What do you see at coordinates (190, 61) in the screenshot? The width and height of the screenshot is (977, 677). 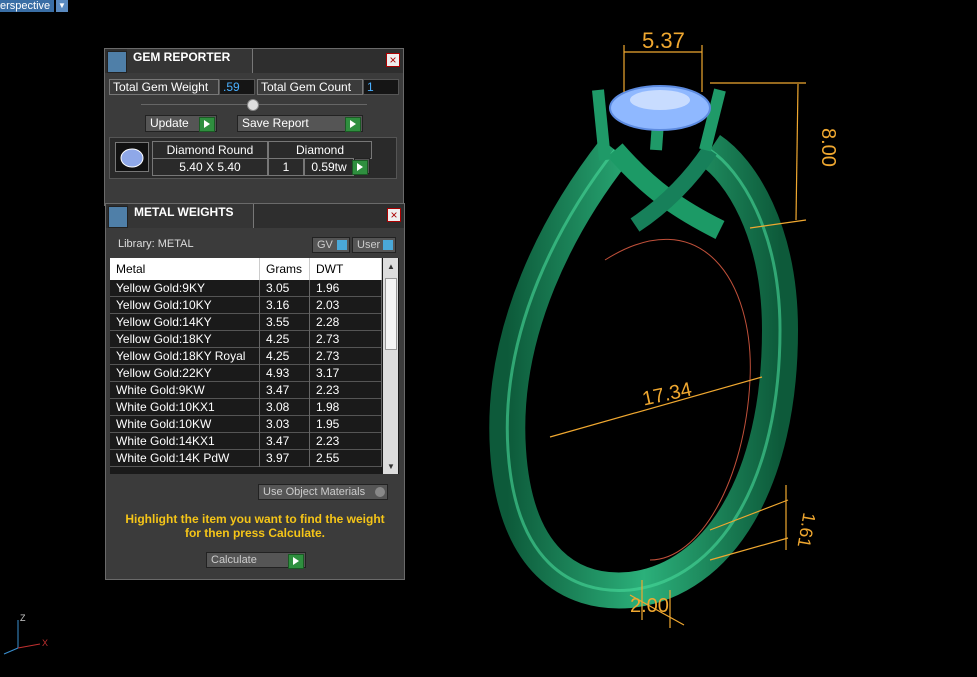 I see `gem-reporter-title: GEM REPORTER` at bounding box center [190, 61].